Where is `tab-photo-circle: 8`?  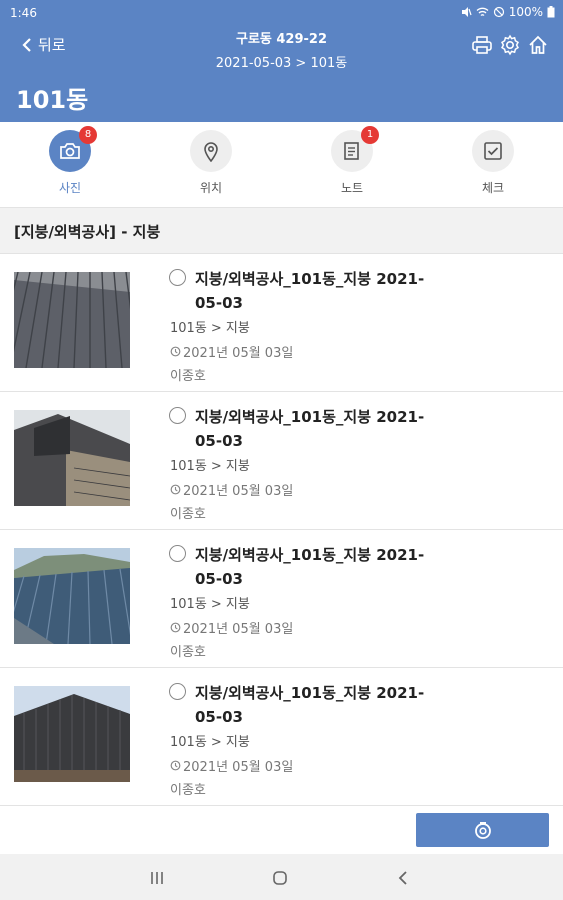
tab-photo-circle: 8 is located at coordinates (73, 149).